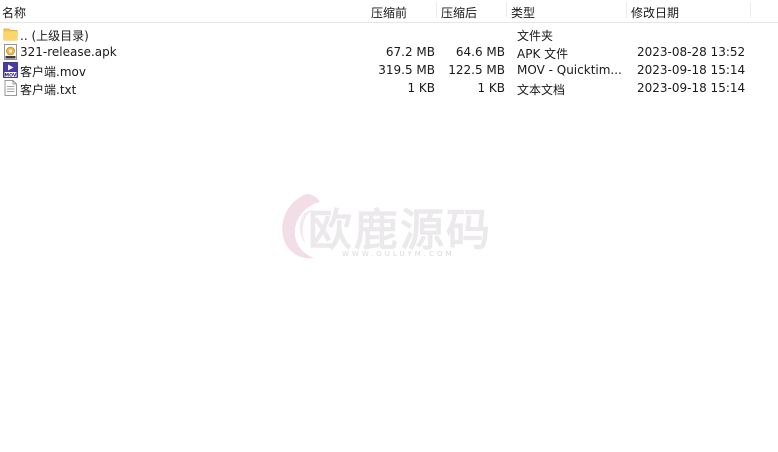  What do you see at coordinates (48, 90) in the screenshot?
I see `file-name: 客户端.txt` at bounding box center [48, 90].